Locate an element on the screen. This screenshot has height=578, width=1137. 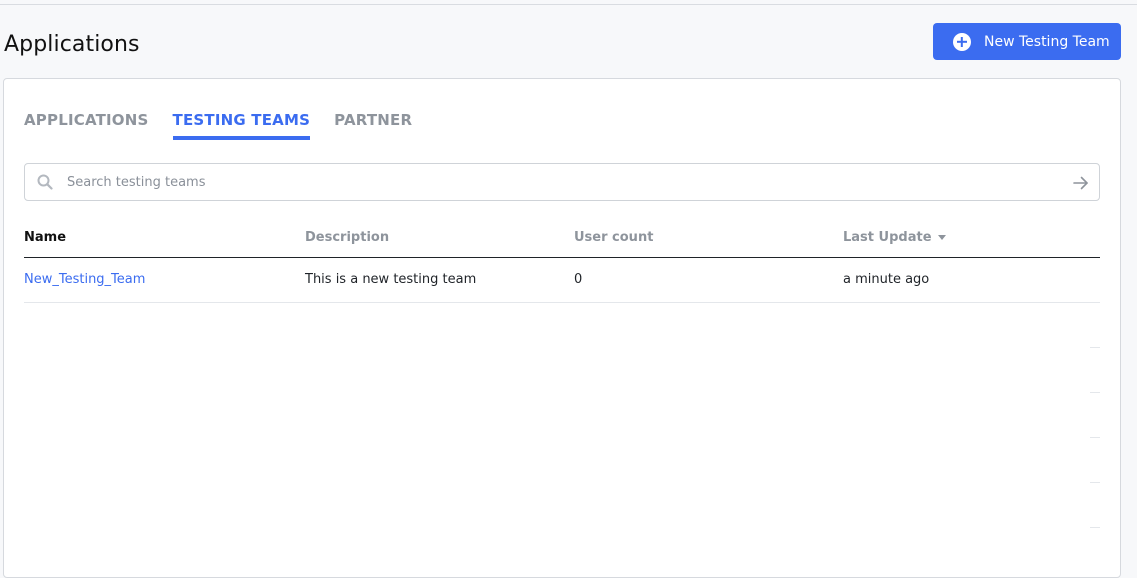
tab-bar: APPLICATIONS TESTING TEAMS PARTNER is located at coordinates (230, 125).